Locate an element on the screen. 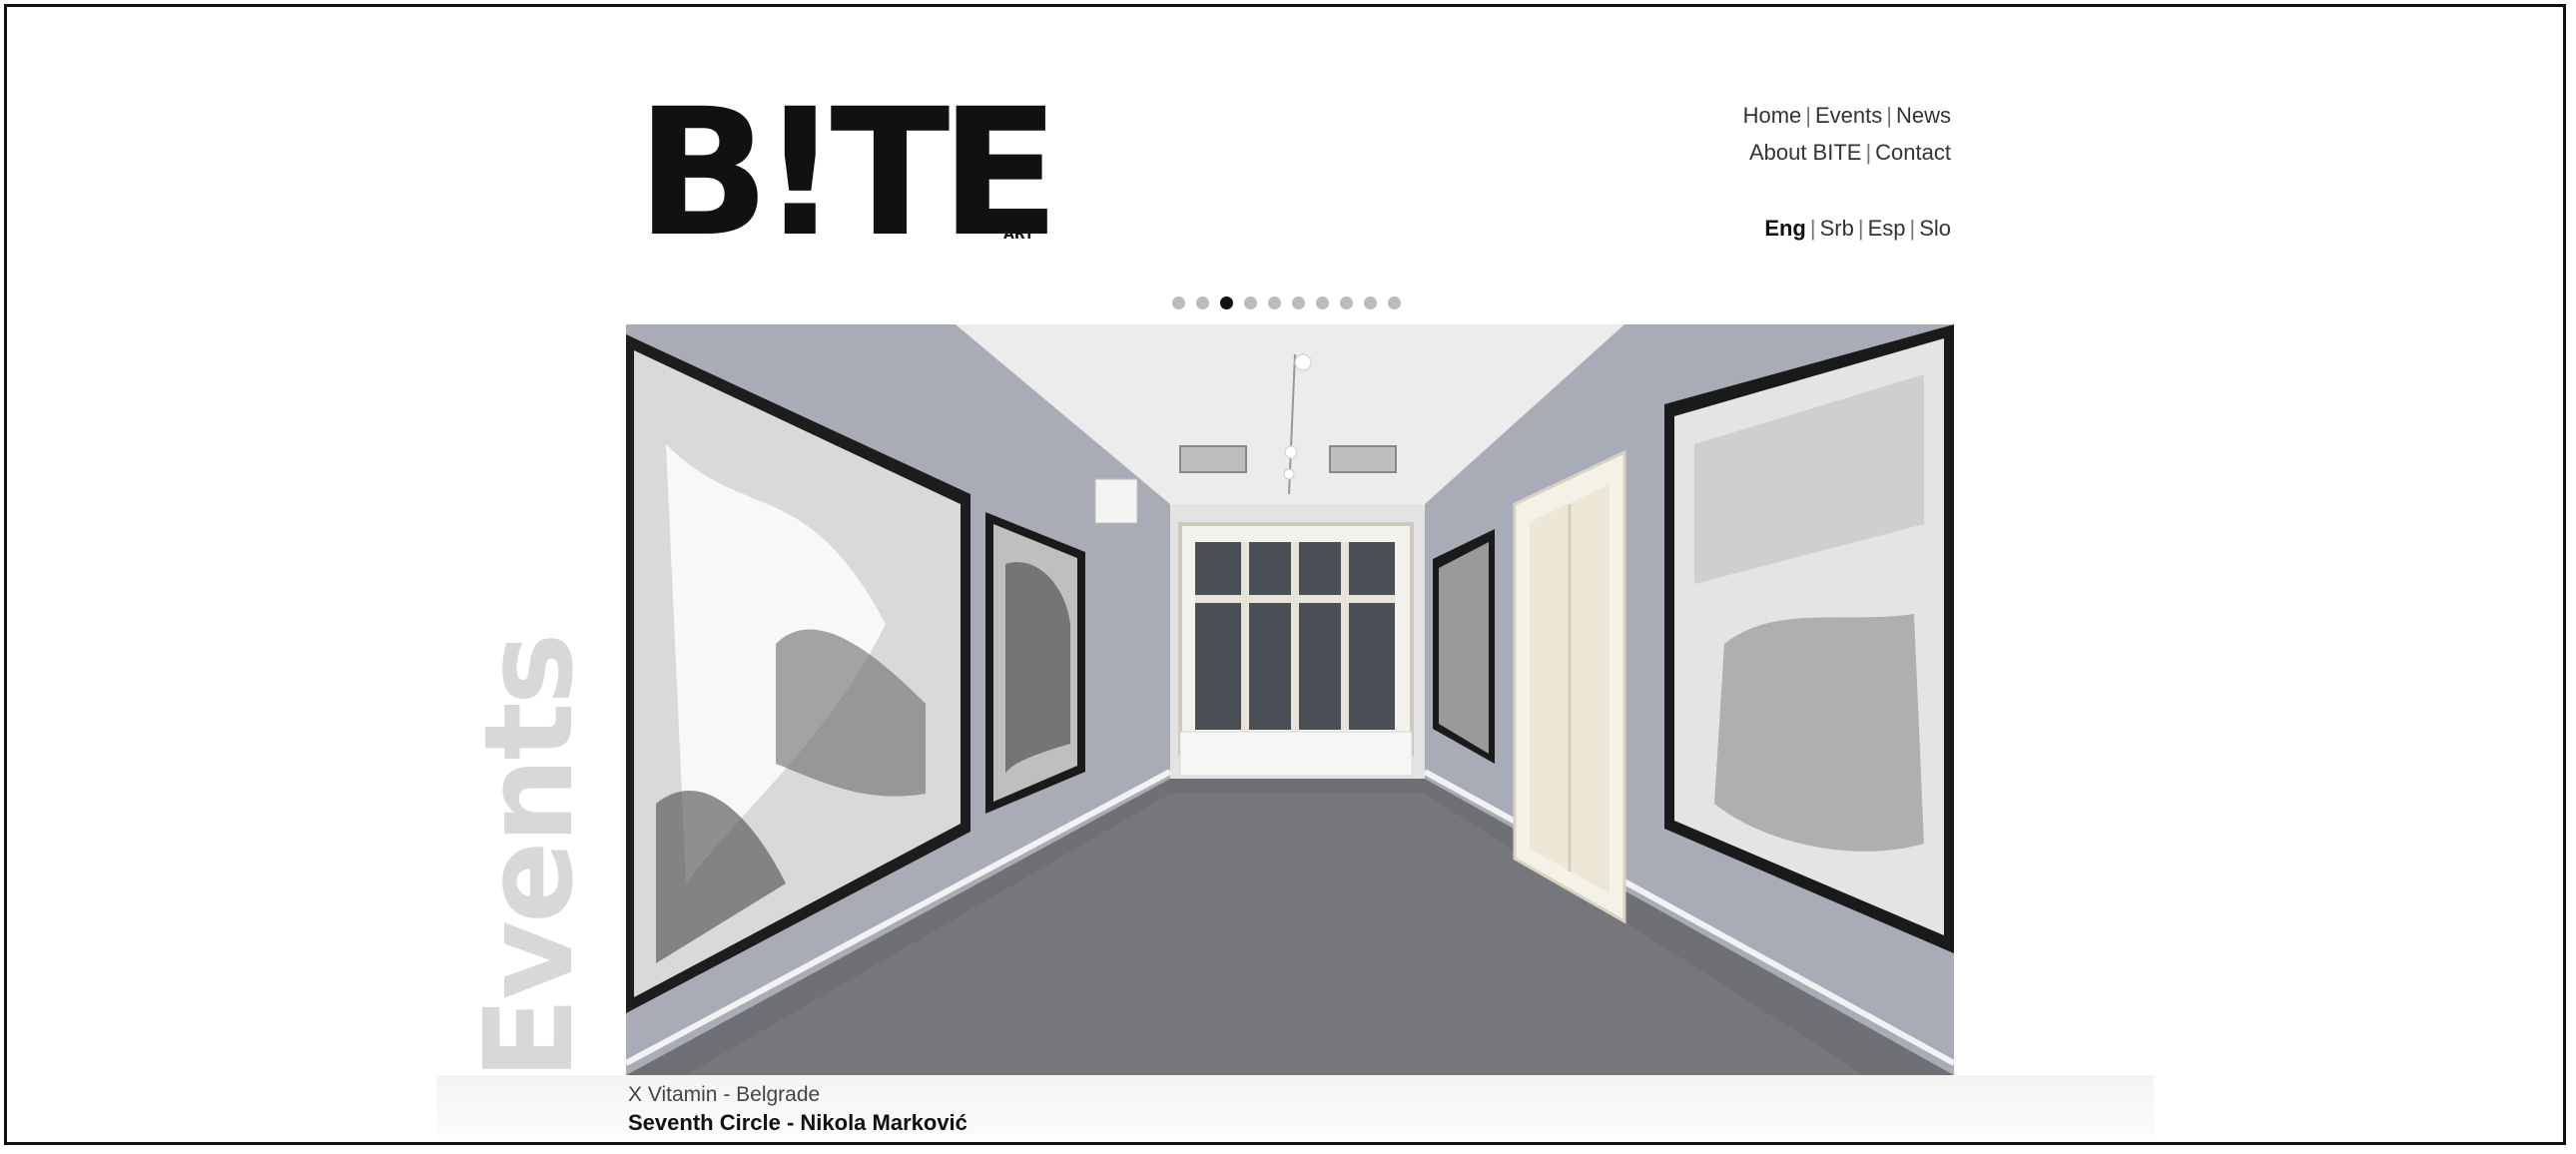 This screenshot has height=1154, width=2576. carousel-dots is located at coordinates (1286, 302).